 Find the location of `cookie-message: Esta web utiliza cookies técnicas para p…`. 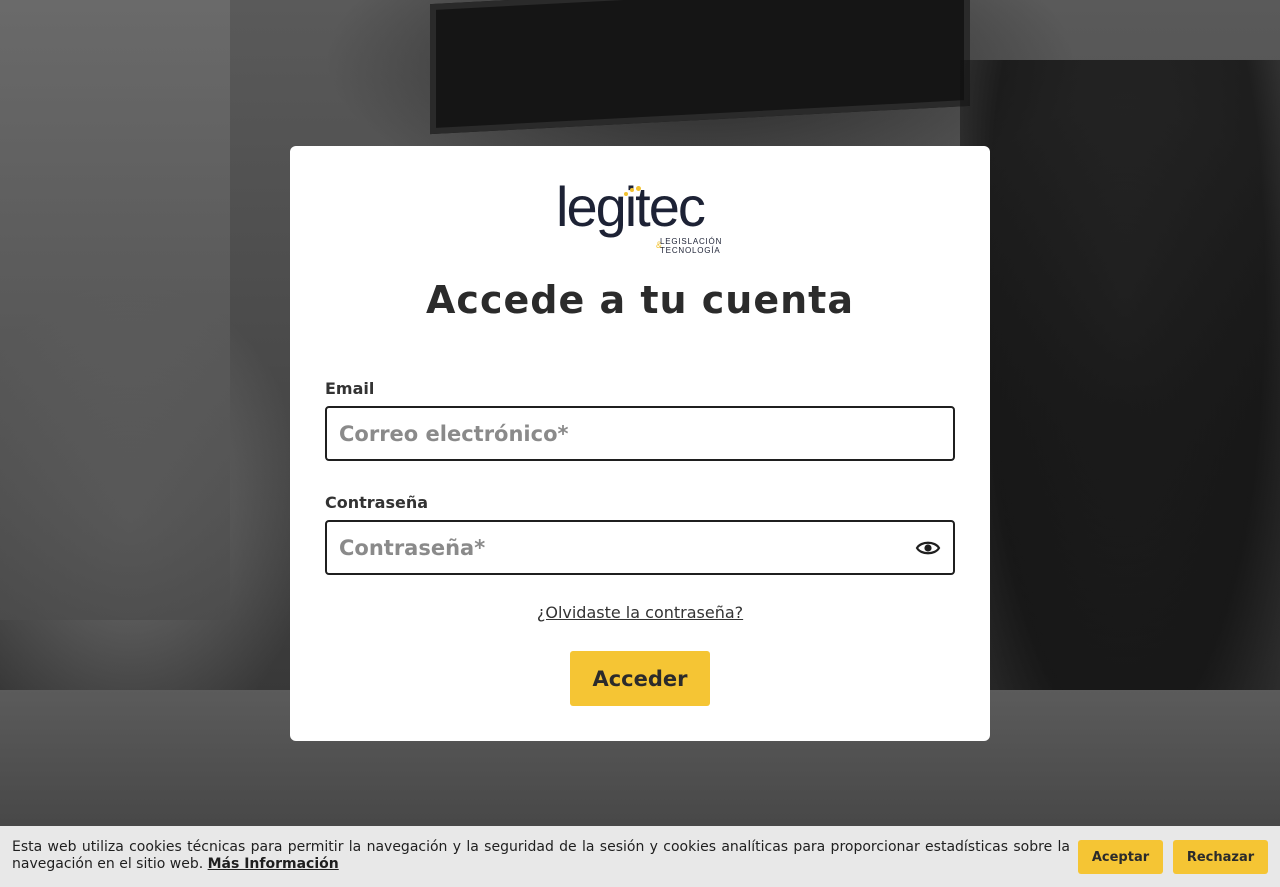

cookie-message: Esta web utiliza cookies técnicas para p… is located at coordinates (541, 856).